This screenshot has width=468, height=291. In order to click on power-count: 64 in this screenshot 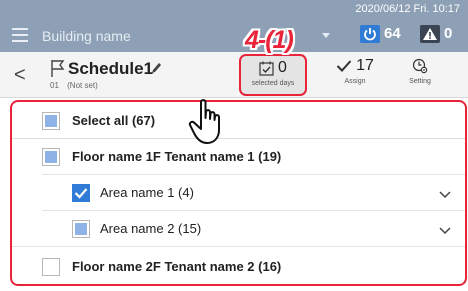, I will do `click(392, 33)`.